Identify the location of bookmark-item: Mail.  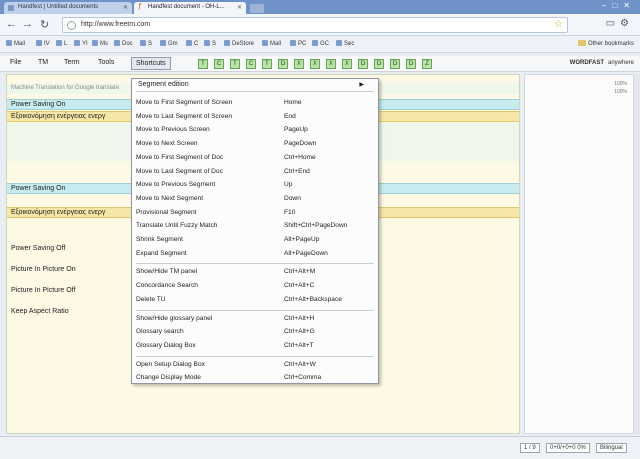
(15, 43).